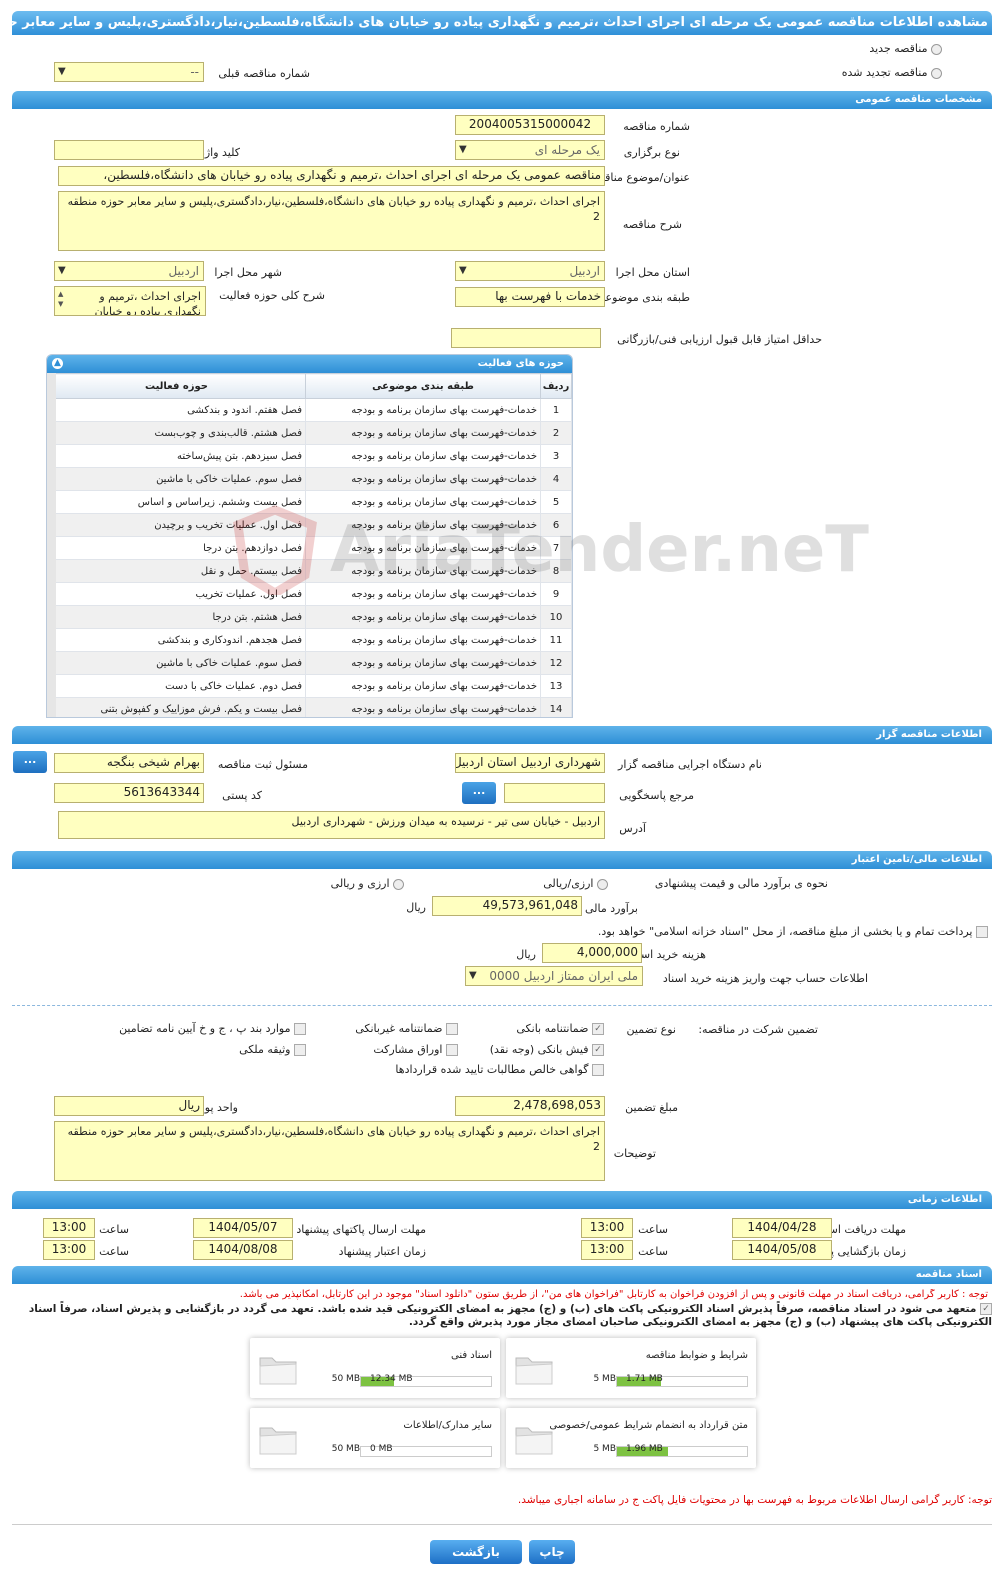  Describe the element at coordinates (264, 73) in the screenshot. I see `prev-number-label: شماره مناقصه قبلی` at that location.